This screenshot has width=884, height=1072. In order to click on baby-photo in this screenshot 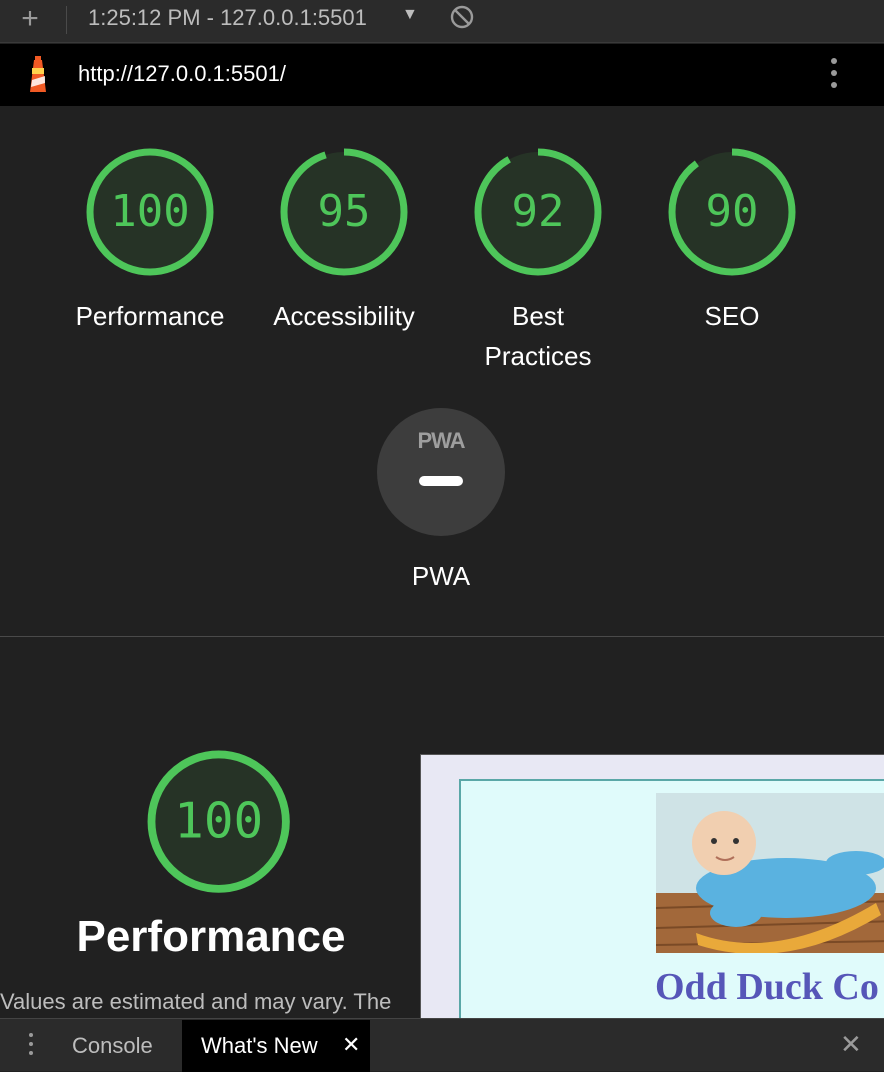, I will do `click(770, 873)`.